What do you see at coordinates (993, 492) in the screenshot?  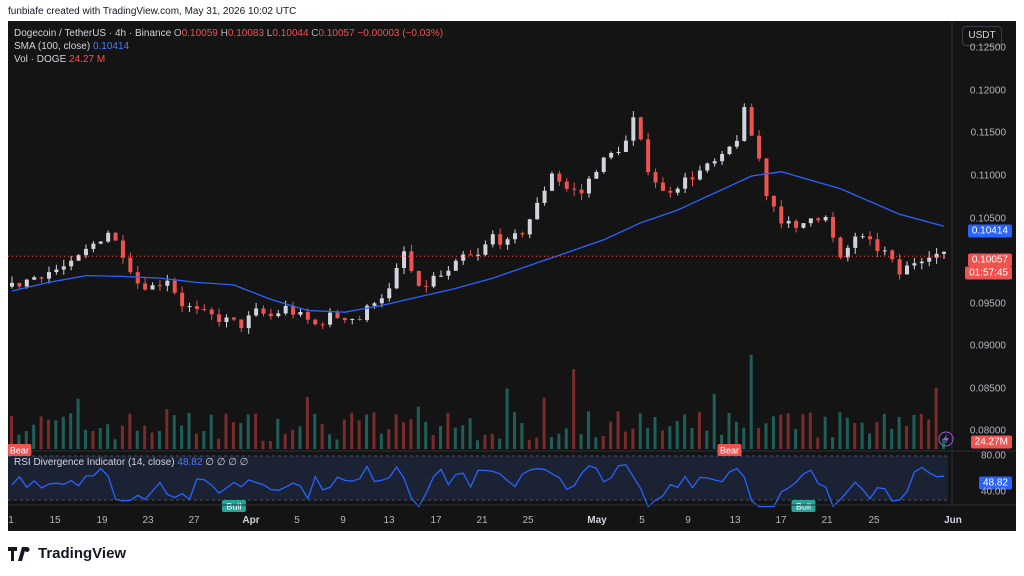 I see `rsi-tick-40: 40.00` at bounding box center [993, 492].